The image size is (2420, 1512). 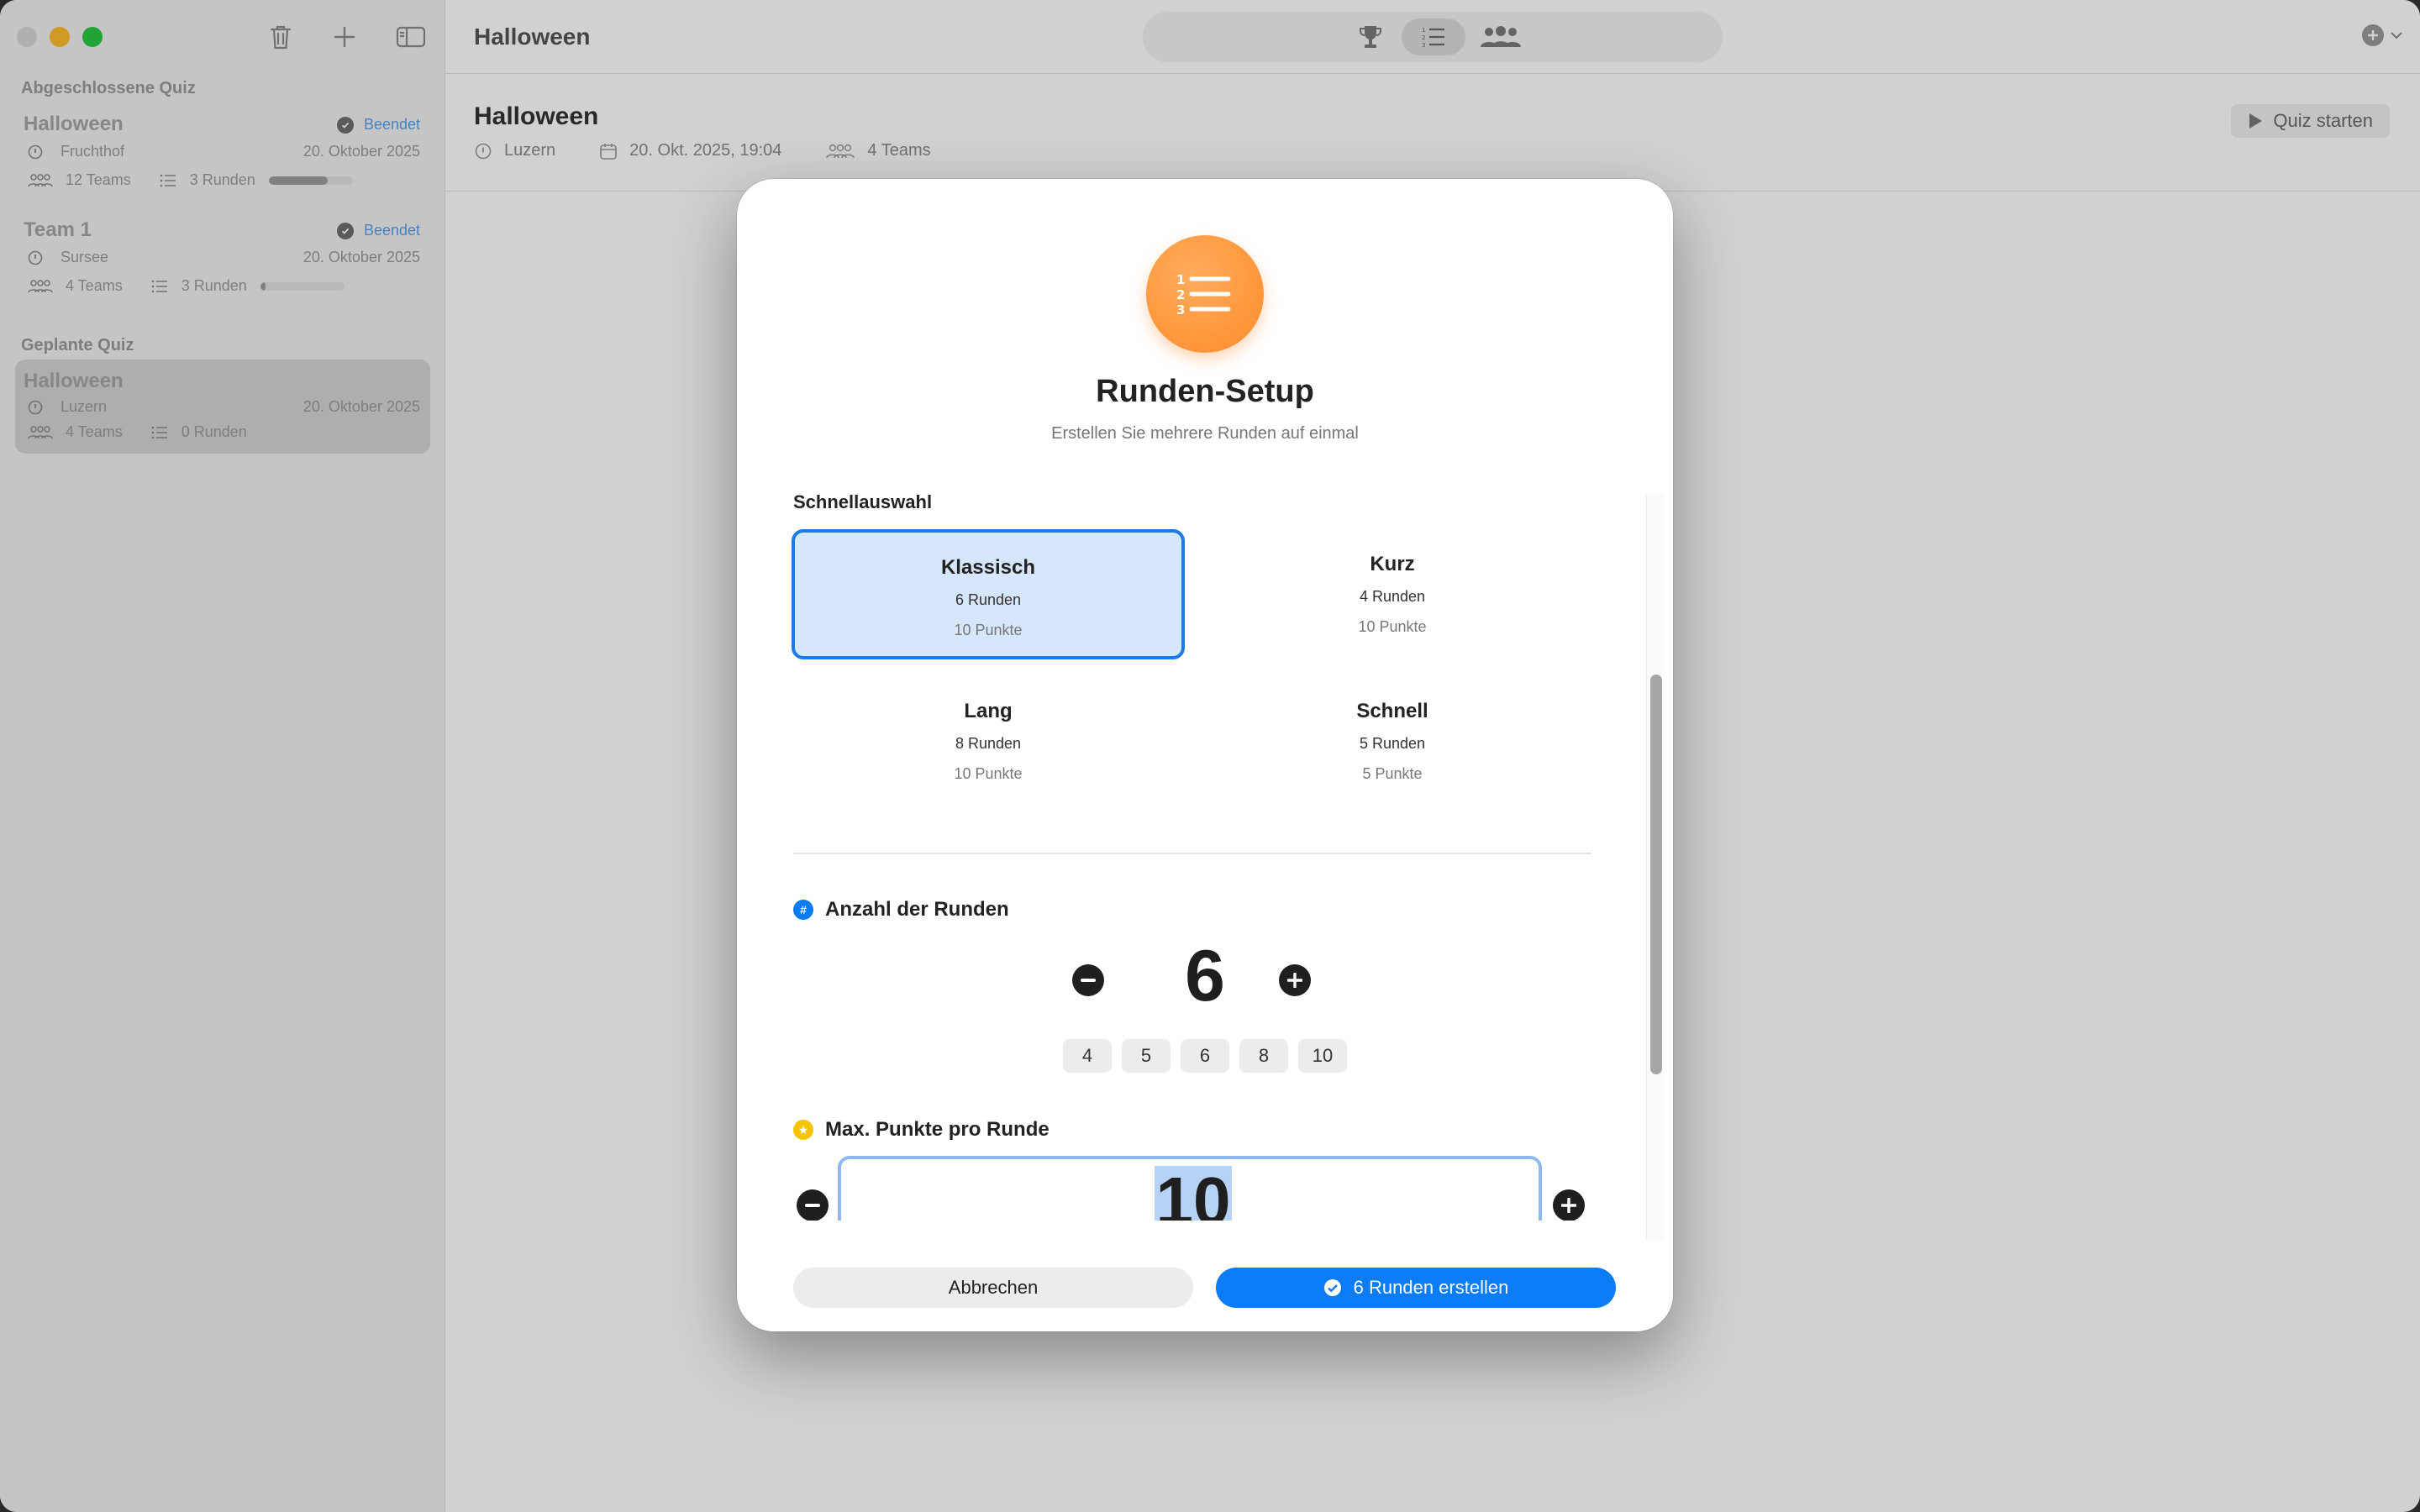 I want to click on preset-lang: Lang 8 Runden 10 Punkte, so click(x=989, y=741).